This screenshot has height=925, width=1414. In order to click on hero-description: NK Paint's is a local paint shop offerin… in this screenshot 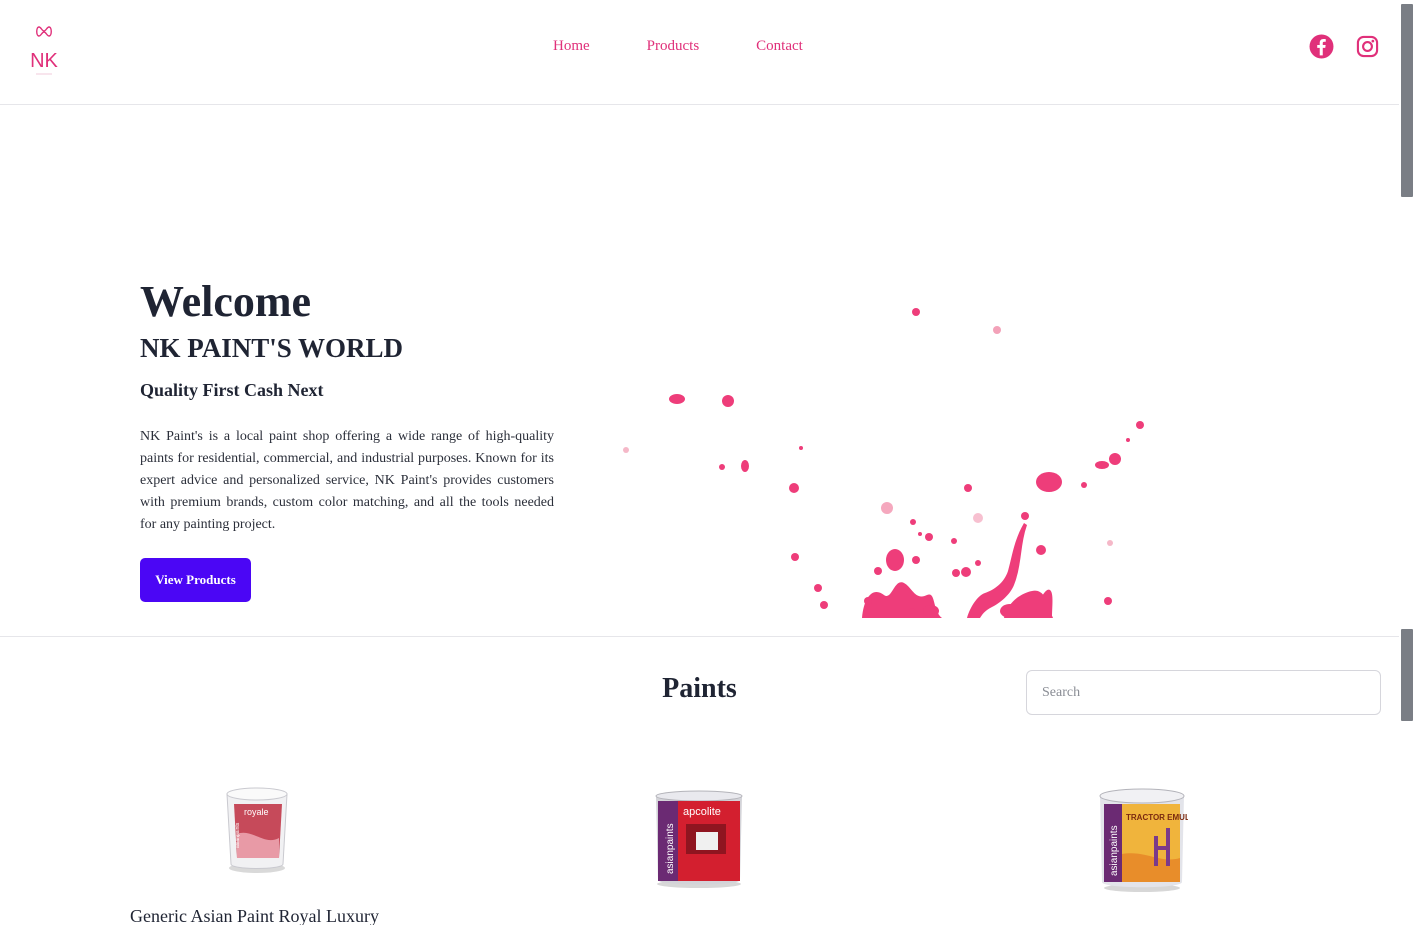, I will do `click(347, 480)`.